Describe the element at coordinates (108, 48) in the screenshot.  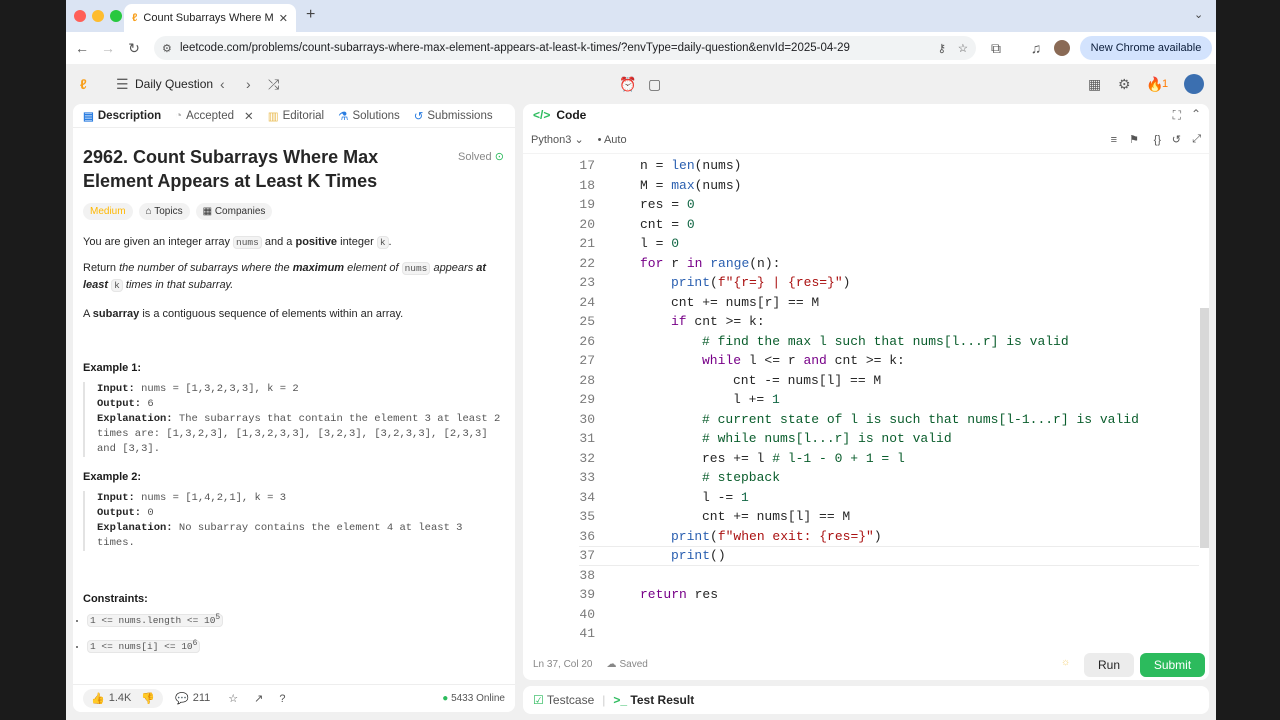
I see `forward-icon: →` at that location.